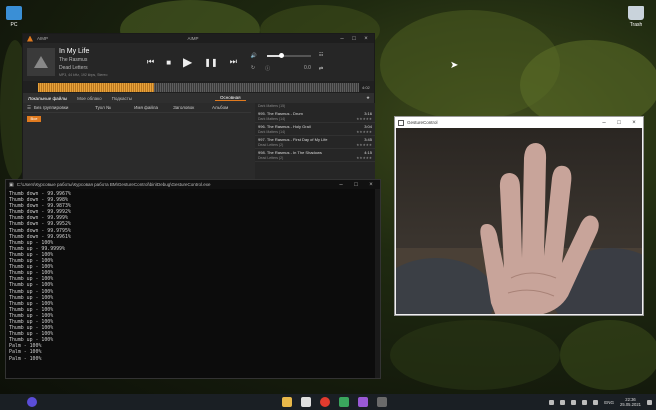 The width and height of the screenshot is (656, 410). What do you see at coordinates (368, 139) in the screenshot?
I see `playlist-item-duration: 3:45` at bounding box center [368, 139].